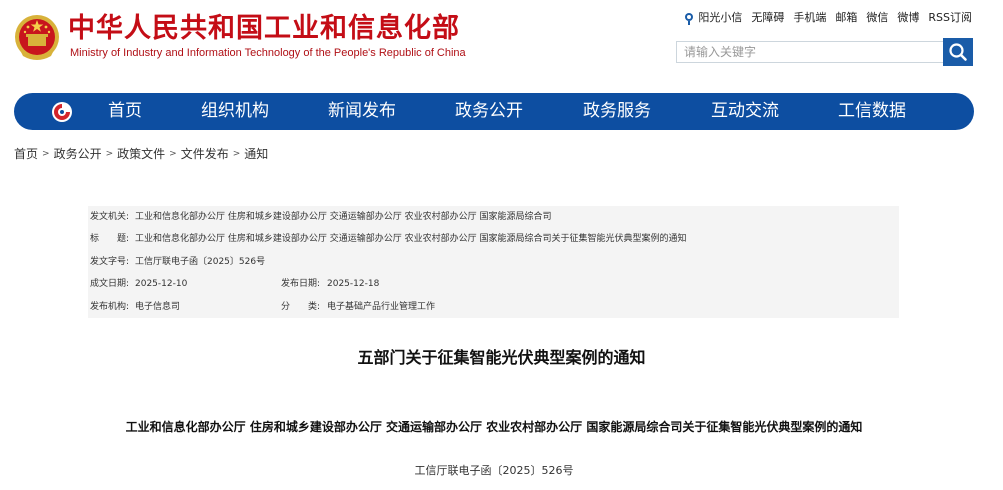  What do you see at coordinates (381, 307) in the screenshot?
I see `meta-value: 电子基础产品行业管理工作` at bounding box center [381, 307].